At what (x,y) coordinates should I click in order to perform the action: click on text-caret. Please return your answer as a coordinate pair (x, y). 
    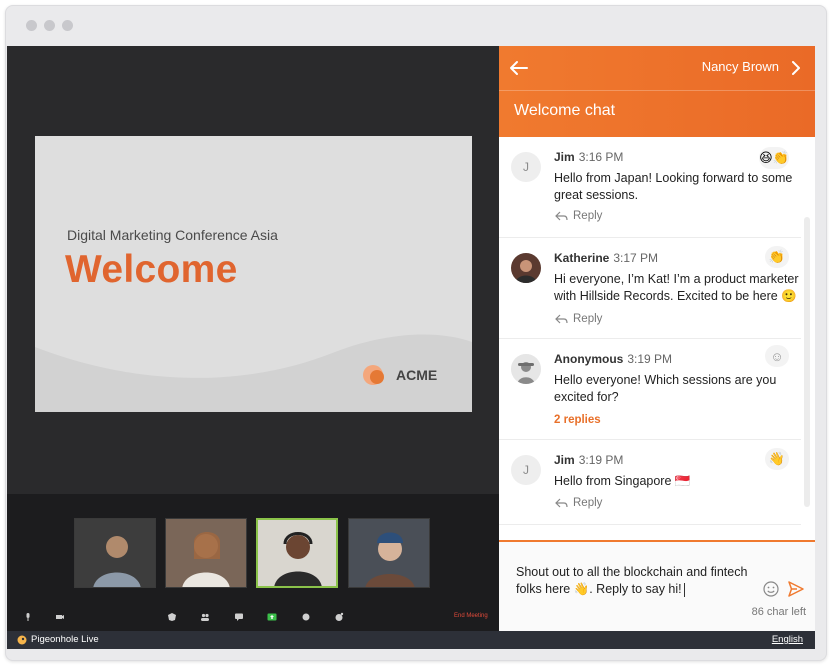
    Looking at the image, I should click on (684, 589).